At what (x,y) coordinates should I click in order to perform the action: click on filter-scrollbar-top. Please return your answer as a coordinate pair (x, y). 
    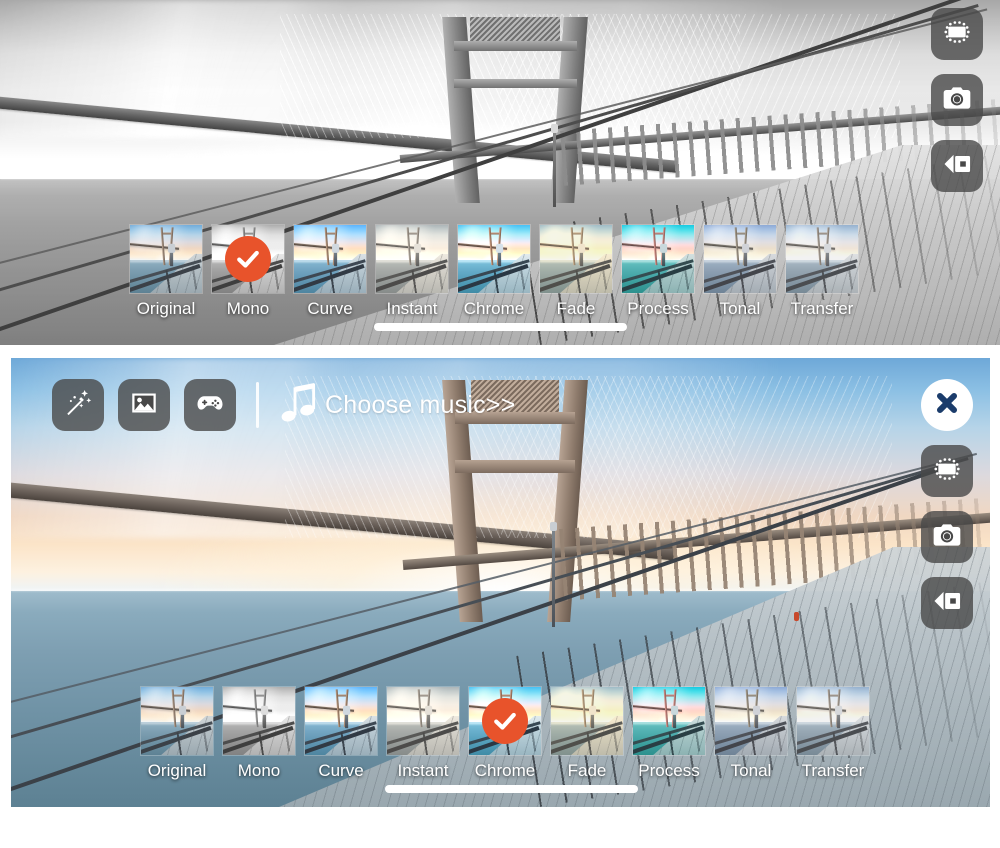
    Looking at the image, I should click on (500, 327).